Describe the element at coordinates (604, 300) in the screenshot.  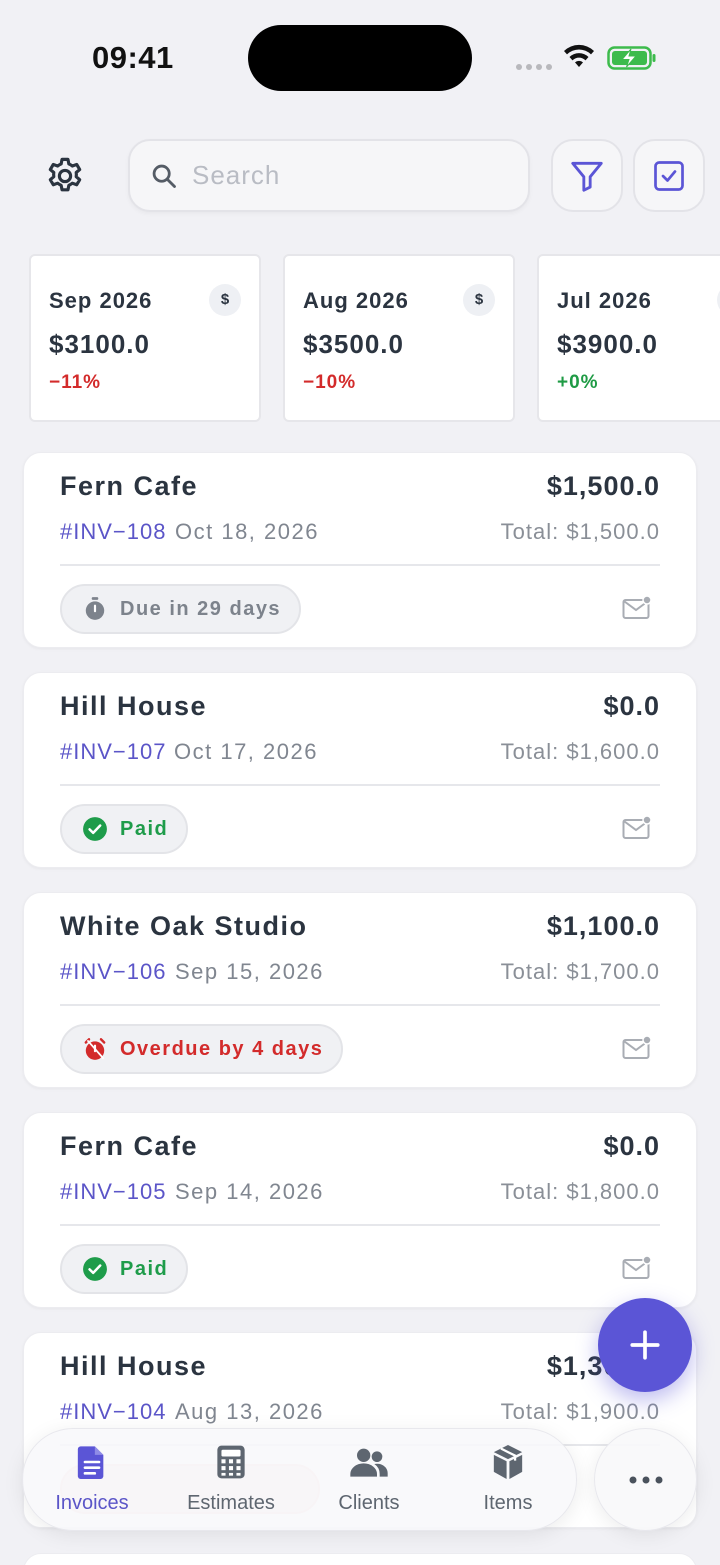
I see `summary-month: Jul 2026` at that location.